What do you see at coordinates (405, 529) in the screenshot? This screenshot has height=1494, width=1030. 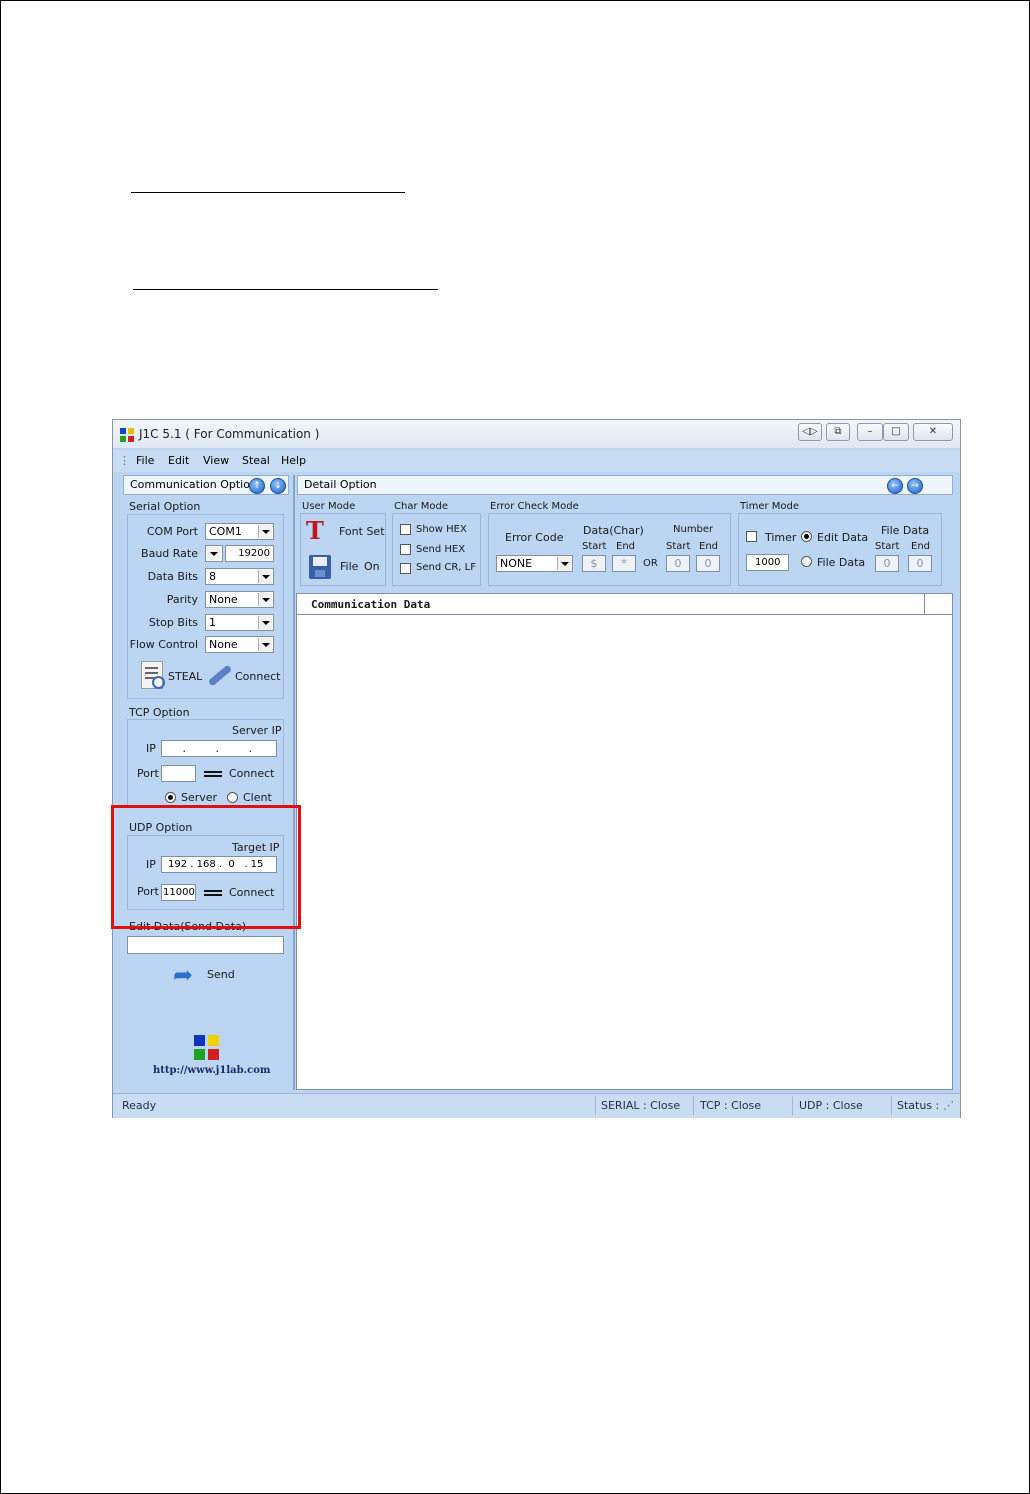 I see `show-hex-checkbox` at bounding box center [405, 529].